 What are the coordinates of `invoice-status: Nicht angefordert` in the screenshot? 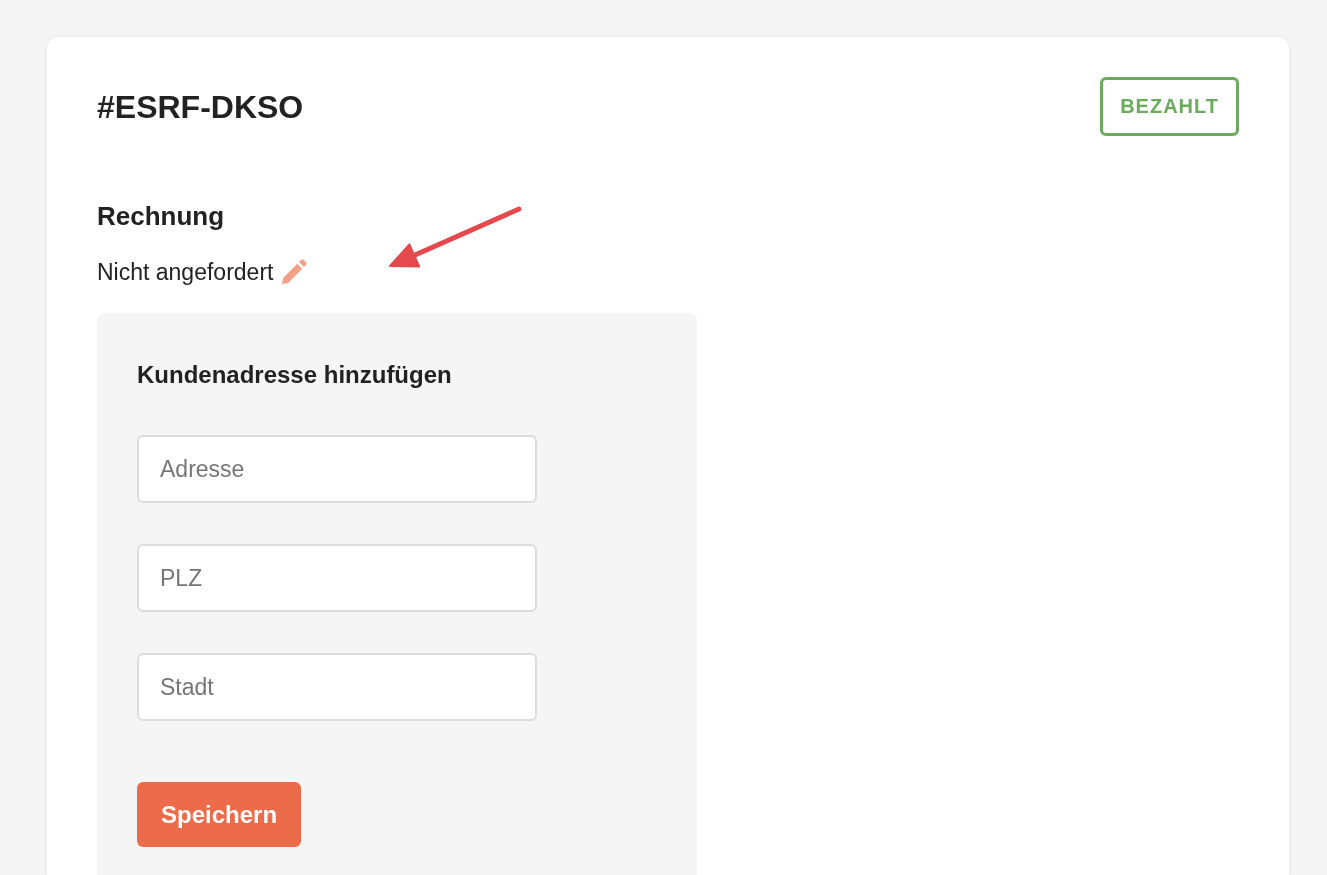 It's located at (185, 272).